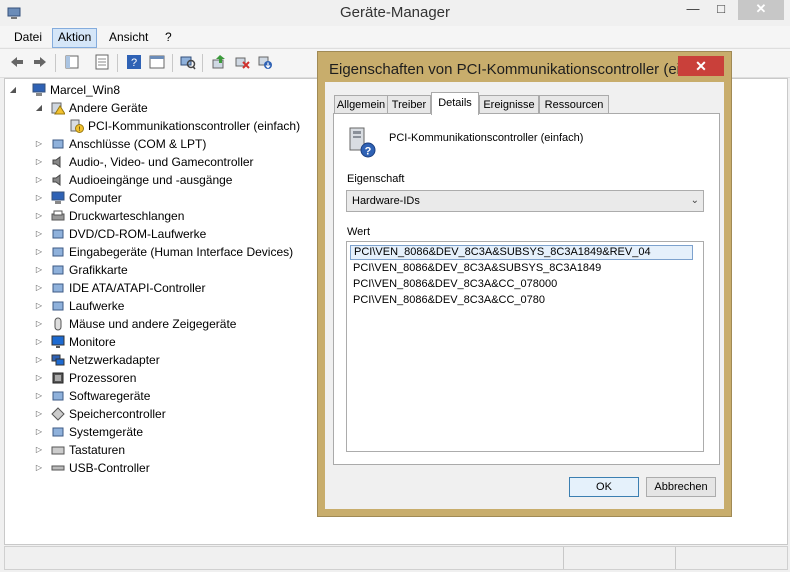  What do you see at coordinates (17, 62) in the screenshot?
I see `back-icon` at bounding box center [17, 62].